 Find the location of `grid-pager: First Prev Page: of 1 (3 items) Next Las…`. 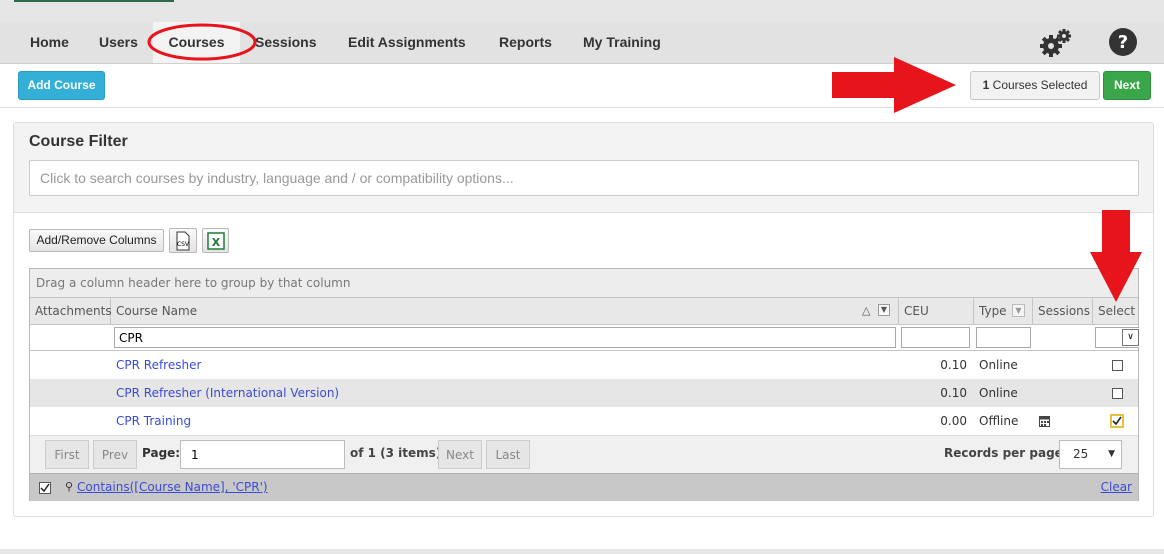

grid-pager: First Prev Page: of 1 (3 items) Next Las… is located at coordinates (584, 454).